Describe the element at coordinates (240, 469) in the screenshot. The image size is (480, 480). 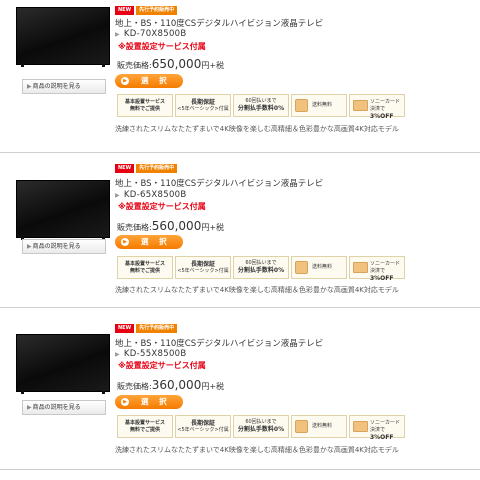
I see `separator` at that location.